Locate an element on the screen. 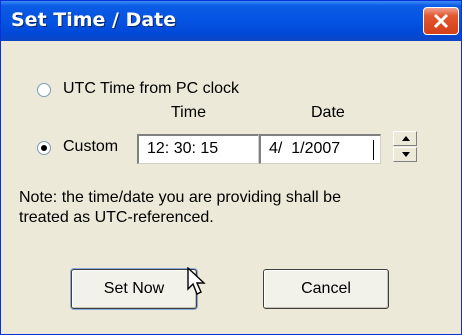  cancel-button: Cancel is located at coordinates (326, 289).